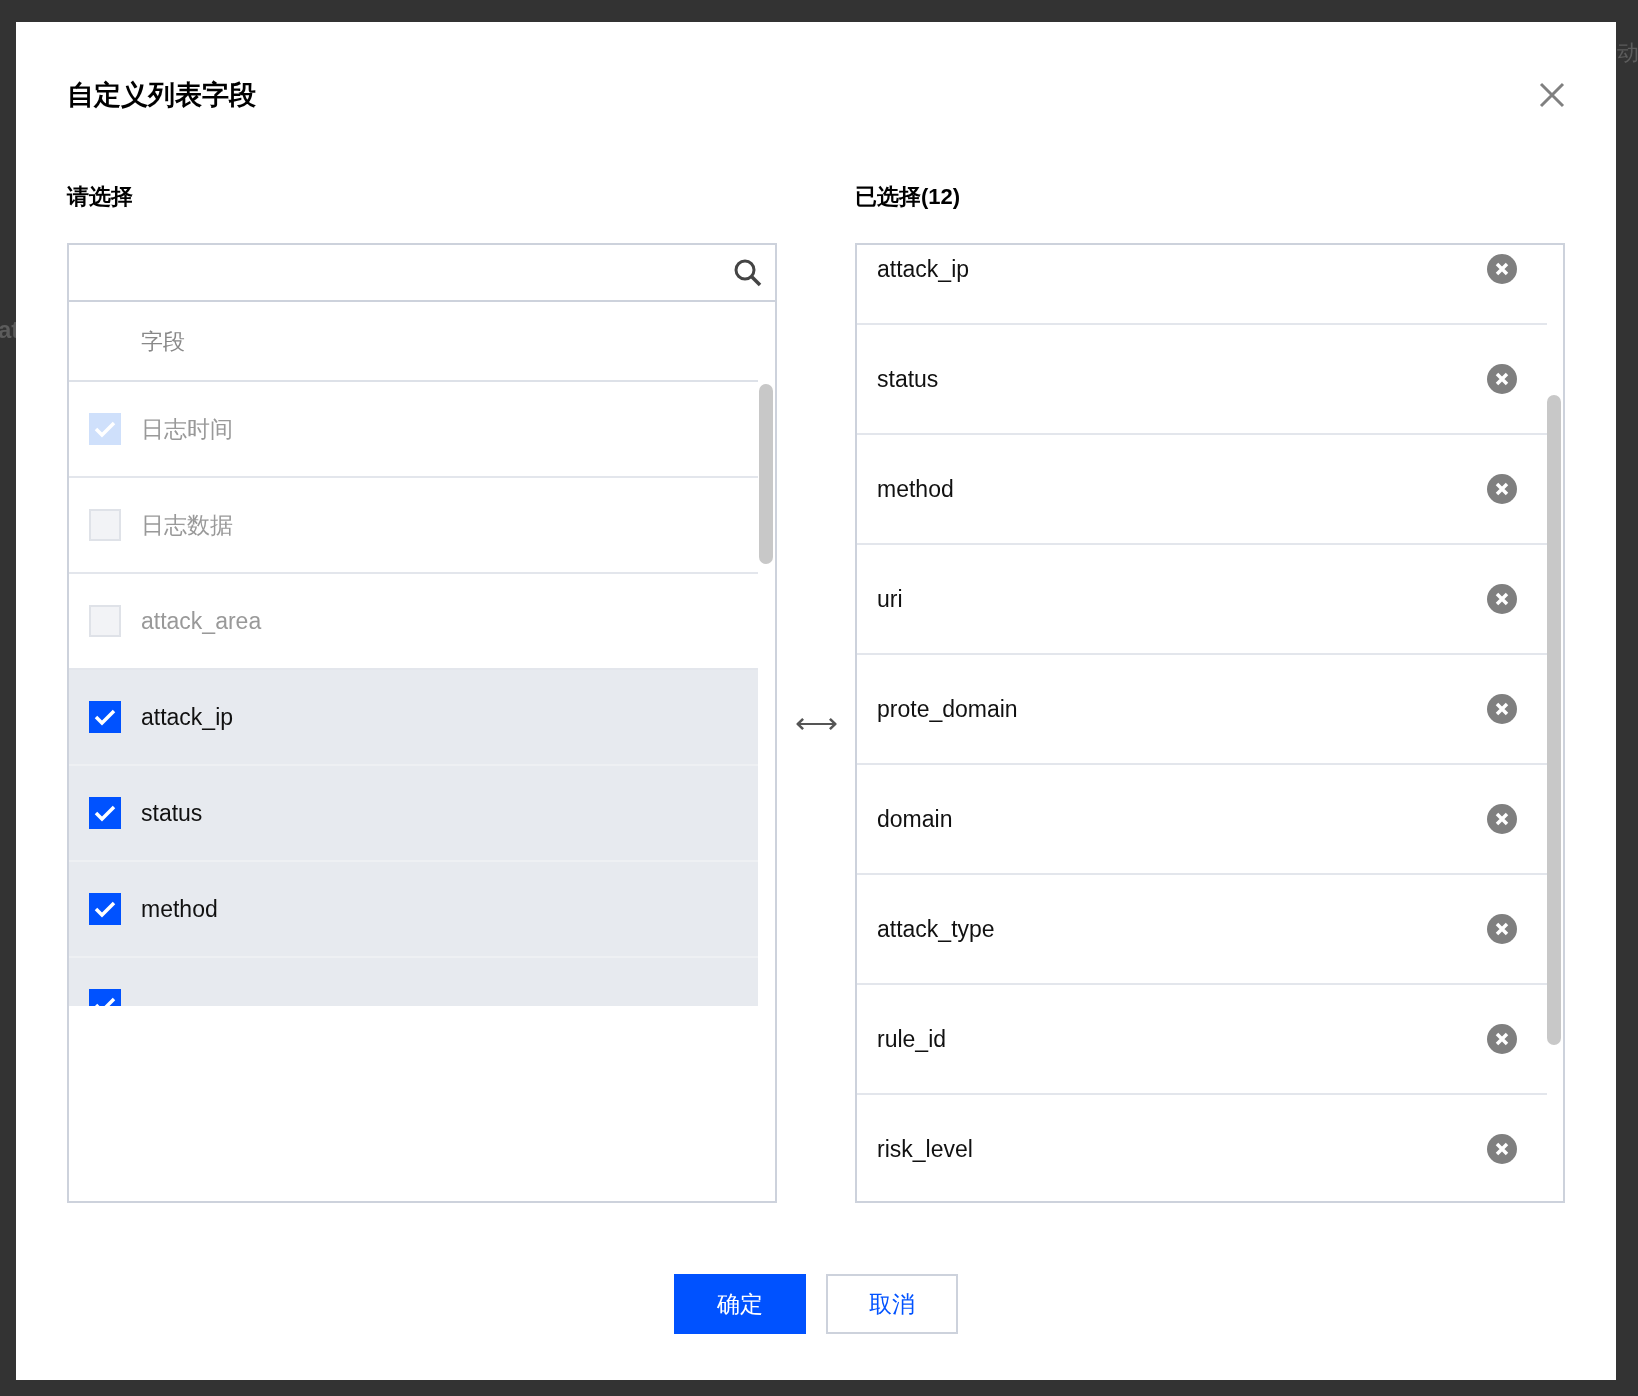 The image size is (1638, 1396). Describe the element at coordinates (925, 1149) in the screenshot. I see `field-label: risk_level` at that location.